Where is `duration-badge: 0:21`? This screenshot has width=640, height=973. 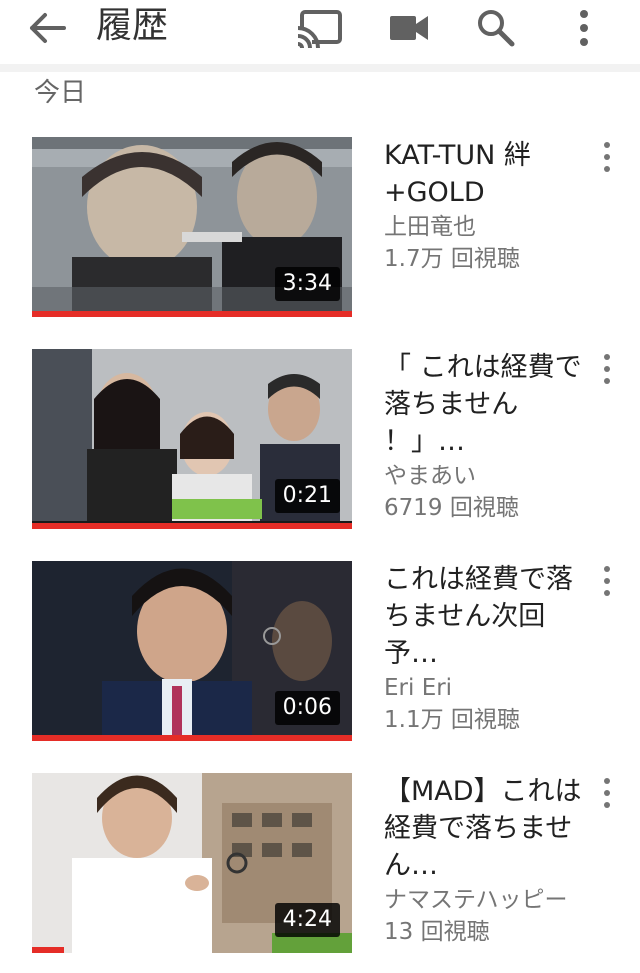 duration-badge: 0:21 is located at coordinates (307, 496).